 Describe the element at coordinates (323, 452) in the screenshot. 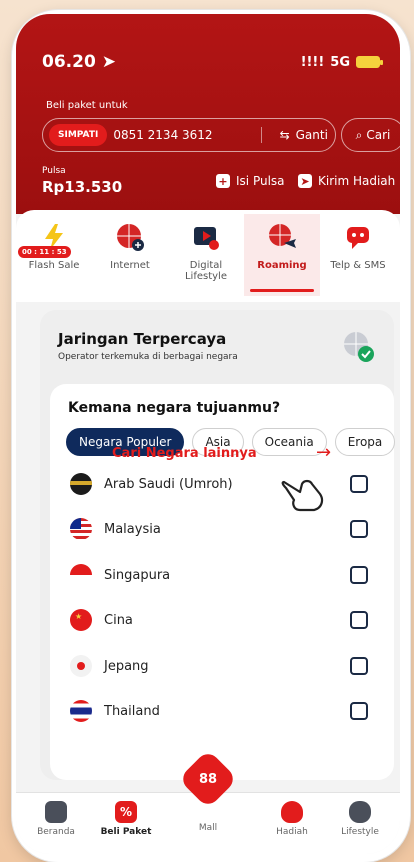

I see `arrow-right-icon: →` at that location.